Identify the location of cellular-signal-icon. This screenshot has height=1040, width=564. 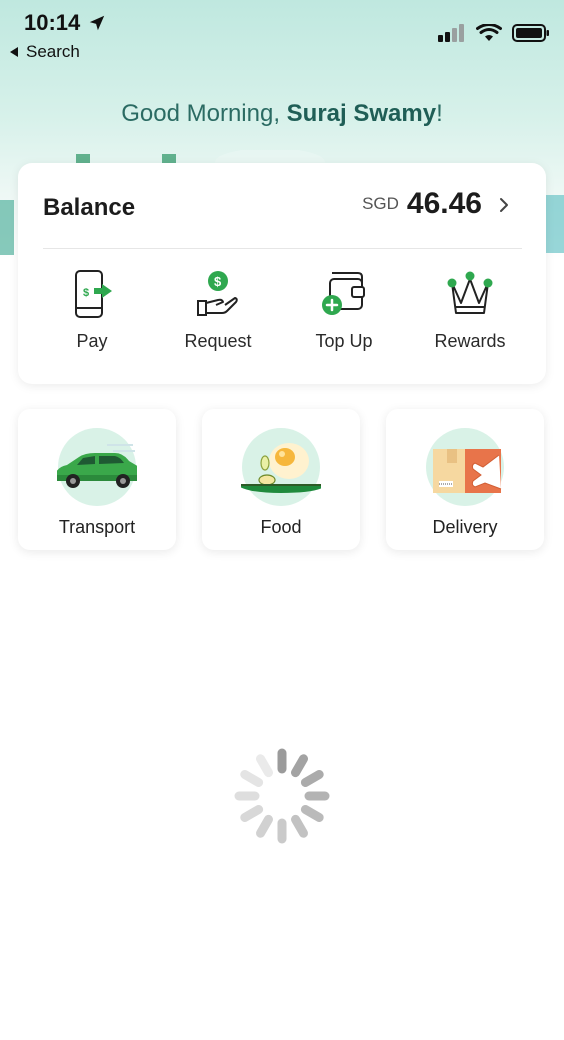
(451, 33).